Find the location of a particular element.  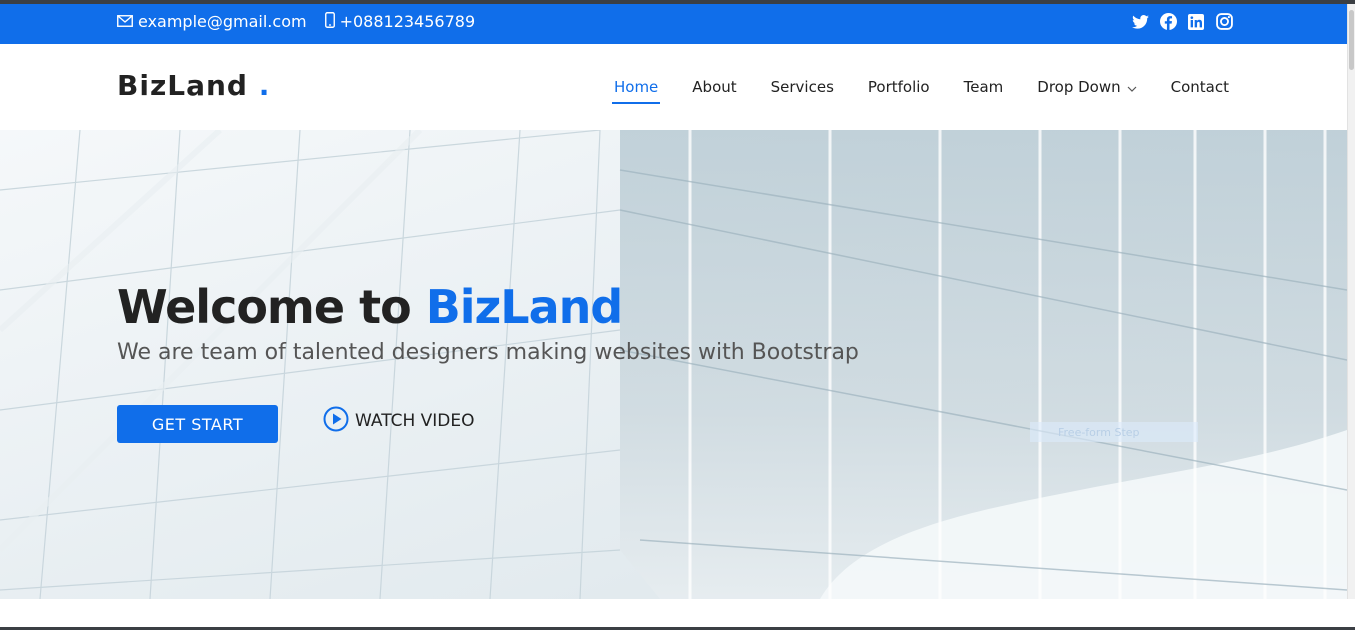

topbar-email: example@gmail.com is located at coordinates (212, 21).